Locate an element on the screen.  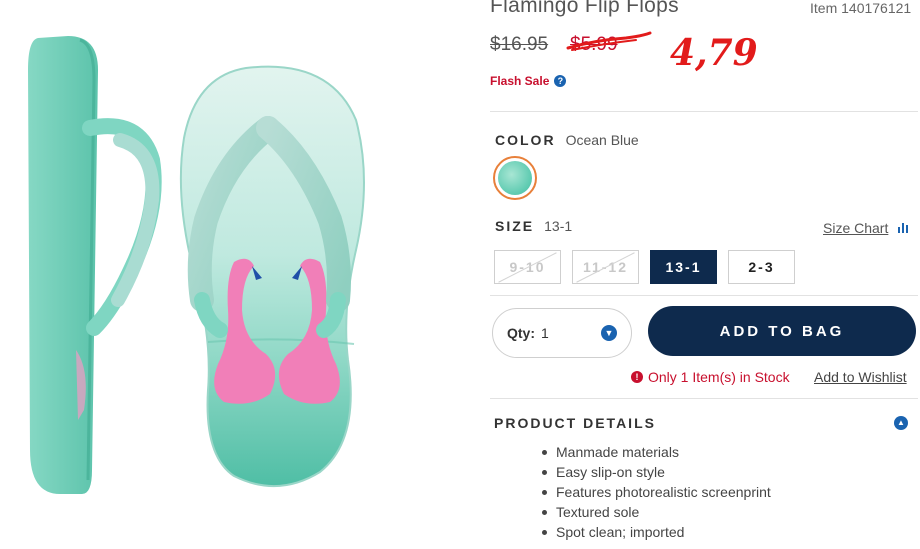
flash-sale-label: Flash Sale is located at coordinates (520, 81).